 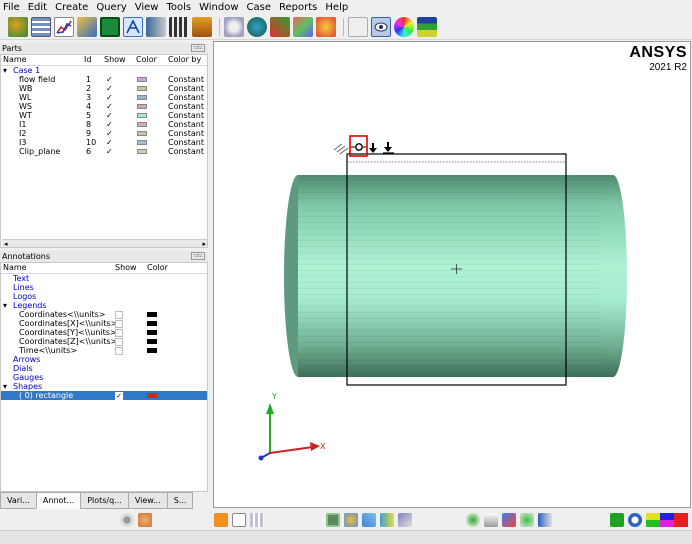 I want to click on menu-file: File, so click(x=12, y=7).